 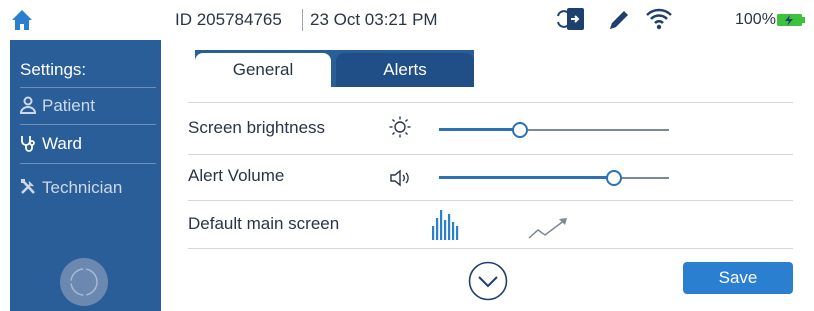 What do you see at coordinates (446, 224) in the screenshot?
I see `bar-chart-icon` at bounding box center [446, 224].